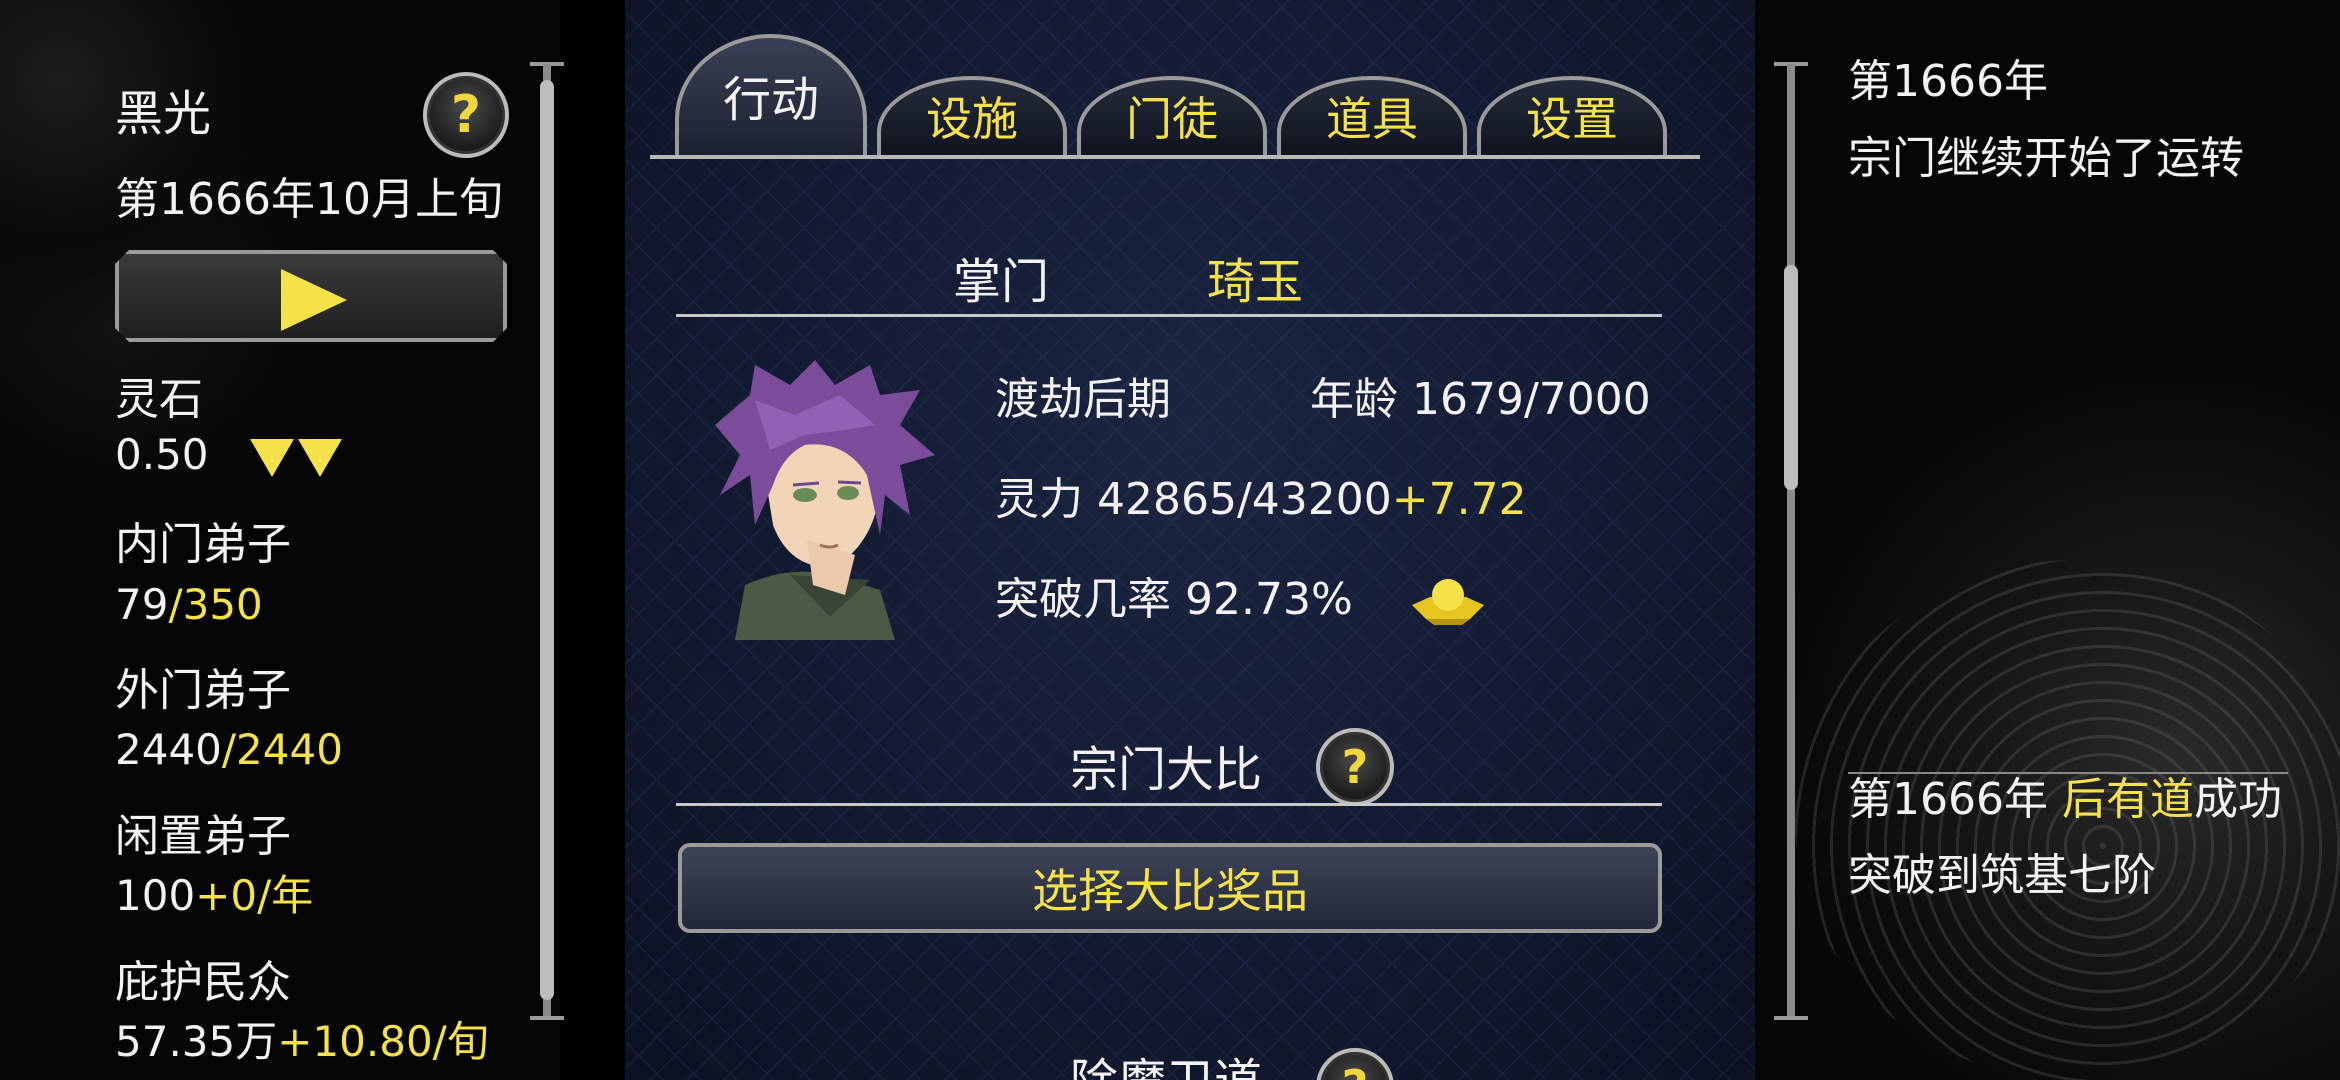 This screenshot has height=1080, width=2340. What do you see at coordinates (1572, 116) in the screenshot?
I see `tab-settings: 设置` at bounding box center [1572, 116].